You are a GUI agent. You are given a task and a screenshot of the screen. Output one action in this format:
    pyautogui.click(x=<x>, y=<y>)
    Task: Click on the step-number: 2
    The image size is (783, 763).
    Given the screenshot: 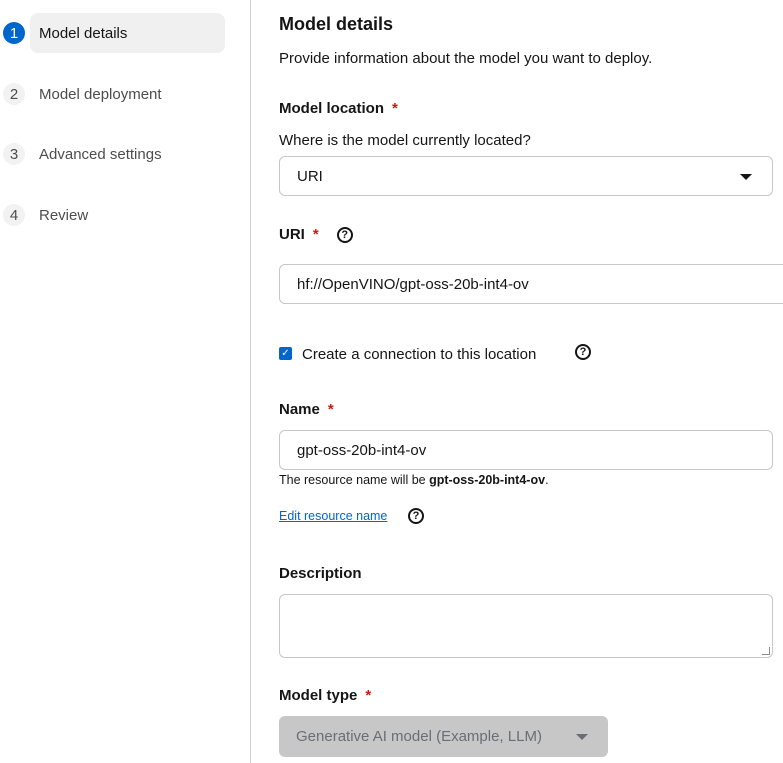 What is the action you would take?
    pyautogui.click(x=14, y=94)
    